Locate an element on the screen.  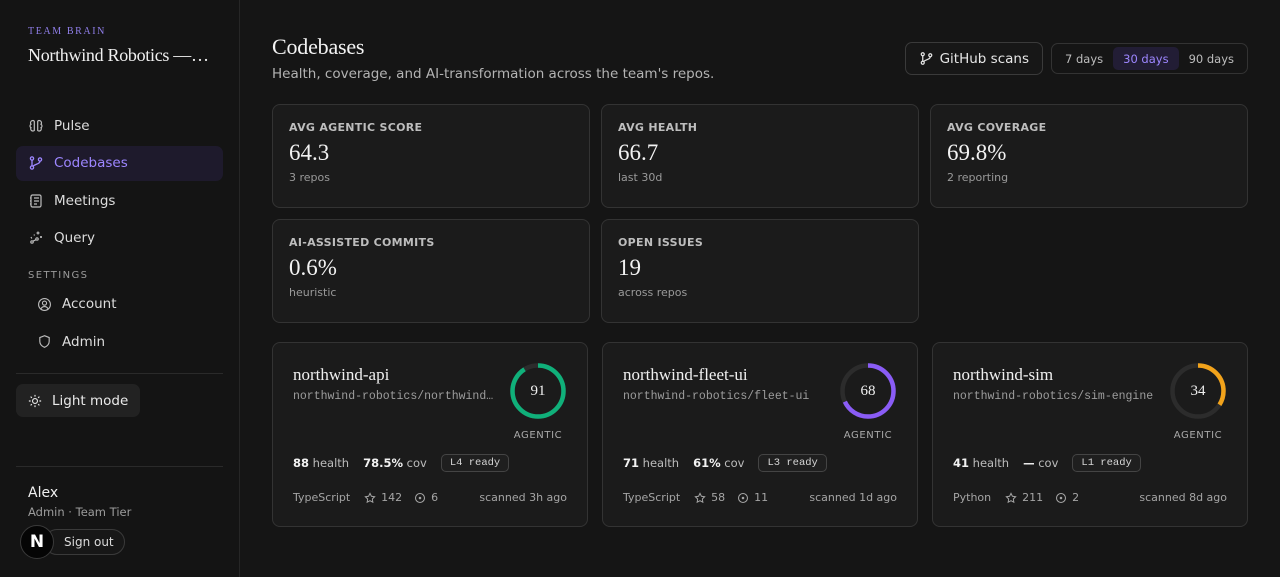
stat-card: OPEN ISSUES 19 across repos is located at coordinates (760, 271).